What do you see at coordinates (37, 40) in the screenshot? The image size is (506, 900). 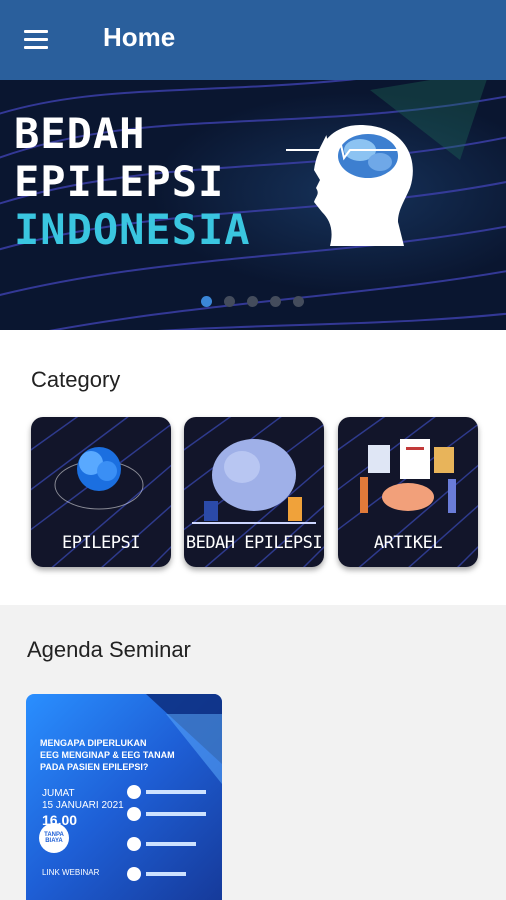 I see `menu-icon` at bounding box center [37, 40].